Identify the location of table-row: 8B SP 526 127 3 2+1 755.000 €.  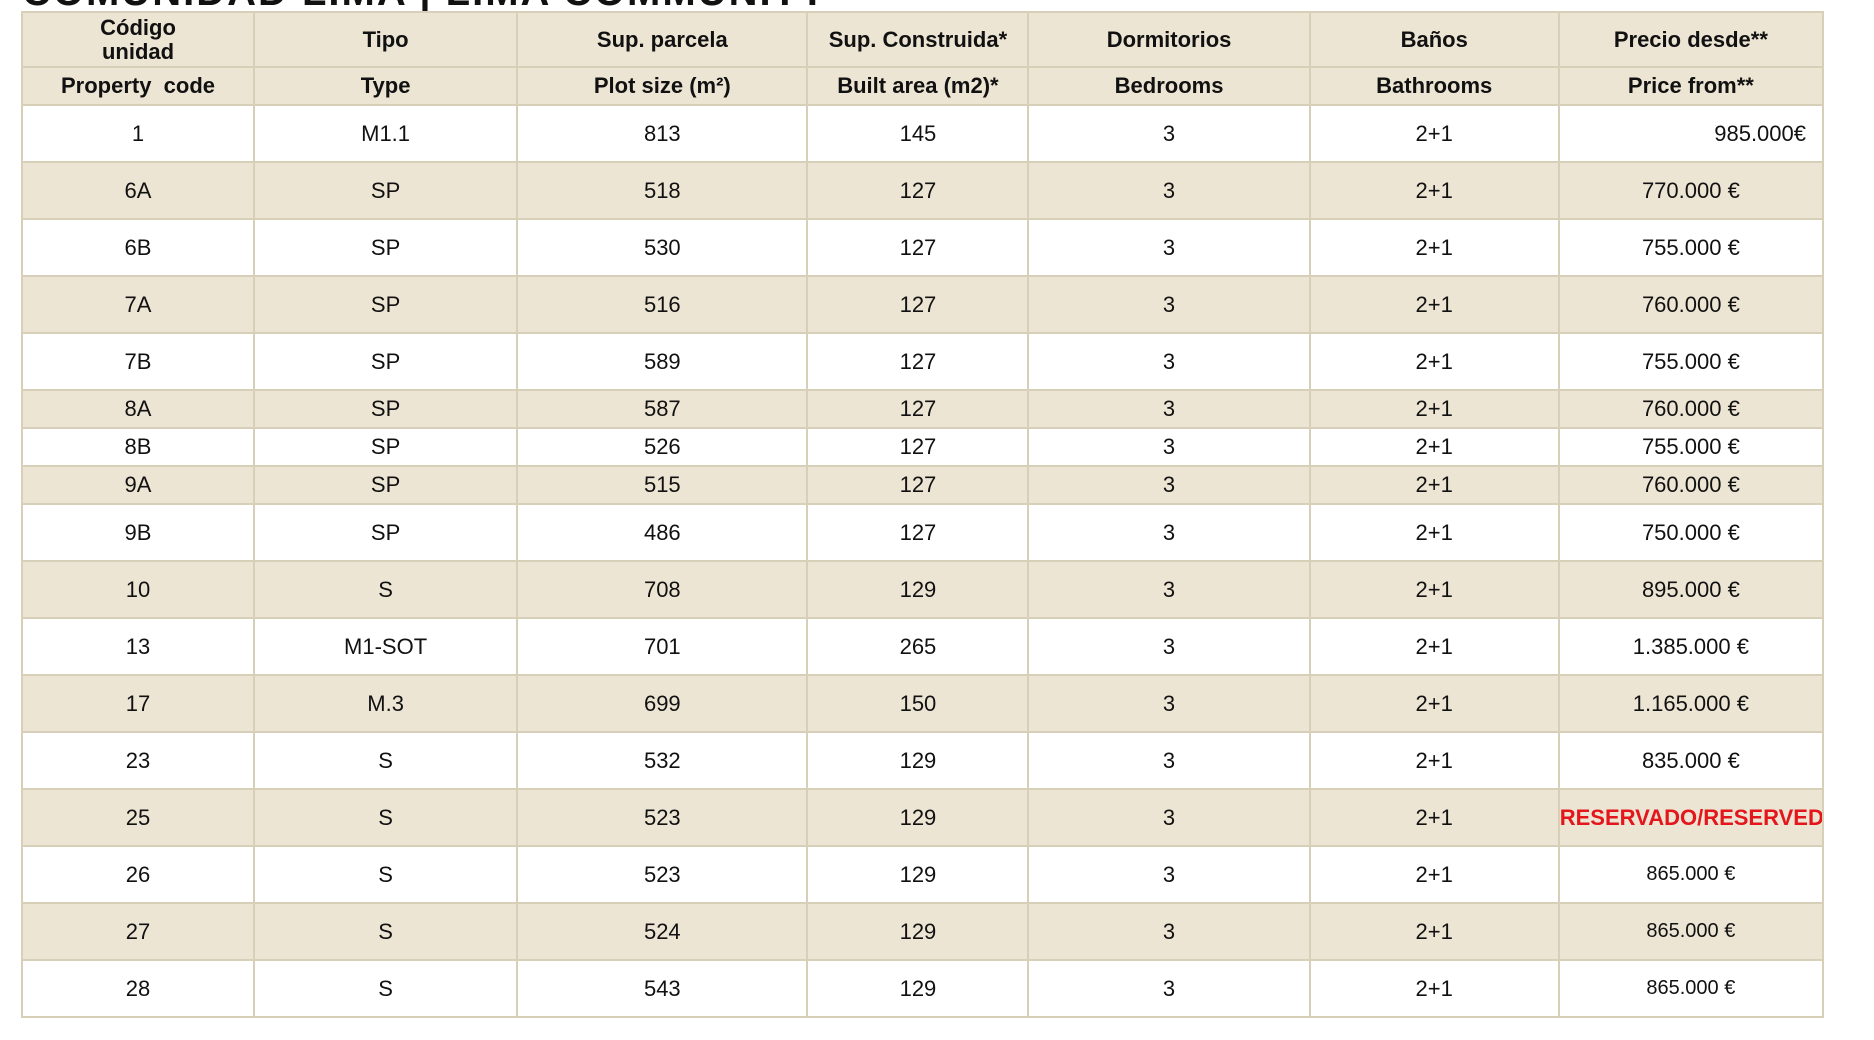
(922, 447).